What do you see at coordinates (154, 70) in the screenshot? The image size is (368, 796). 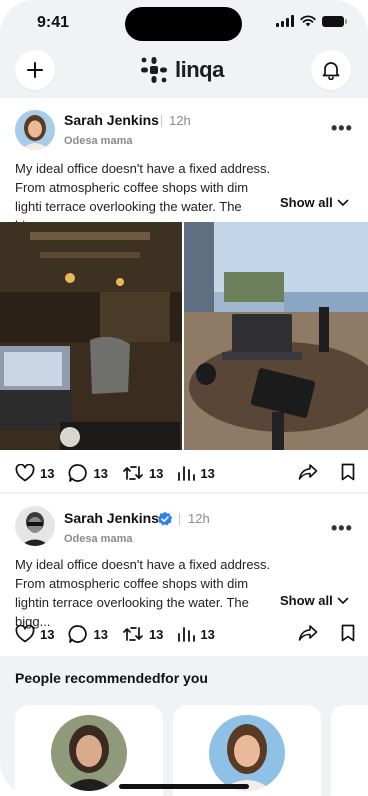 I see `logo-icon` at bounding box center [154, 70].